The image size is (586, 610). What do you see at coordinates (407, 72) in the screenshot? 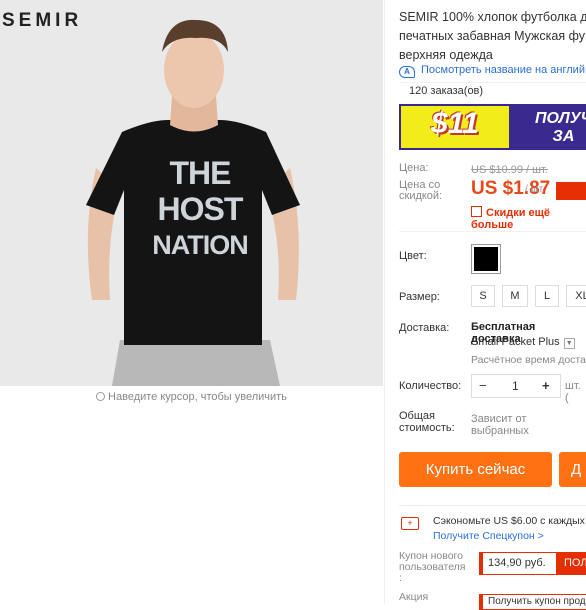
I see `translate-icon: A` at bounding box center [407, 72].